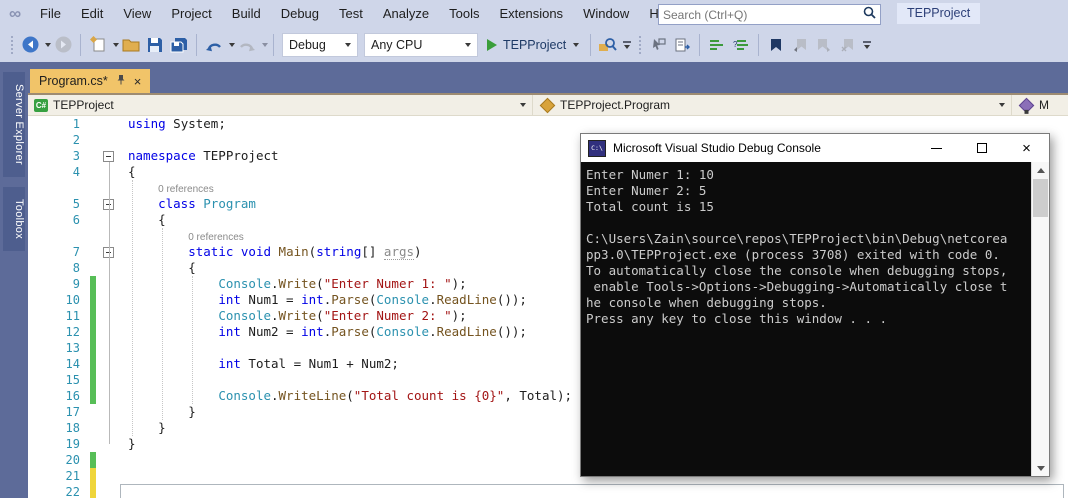  I want to click on navigate-backward-button, so click(30, 45).